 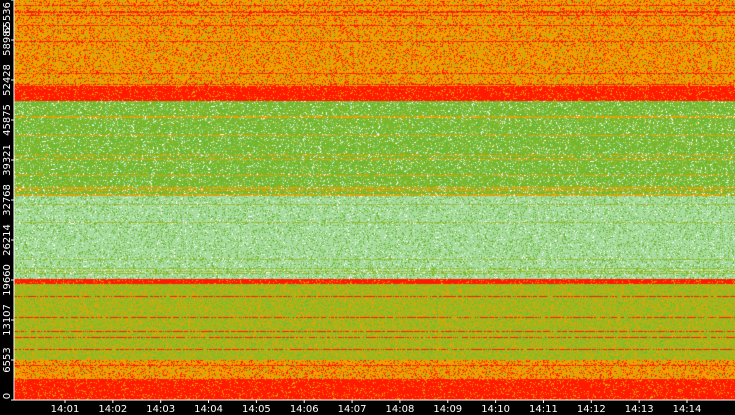 I want to click on x-tick-label: 14:01, so click(x=65, y=409).